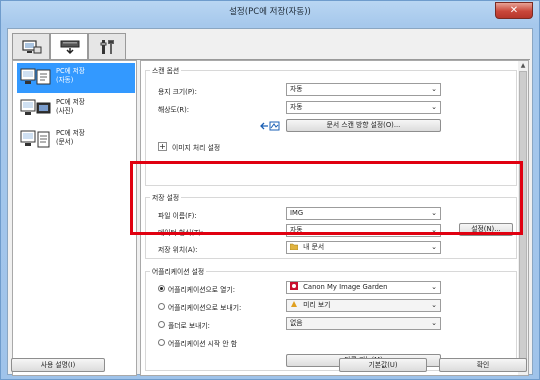 Image resolution: width=540 pixels, height=380 pixels. Describe the element at coordinates (161, 342) in the screenshot. I see `do-not-start-app-radio` at that location.